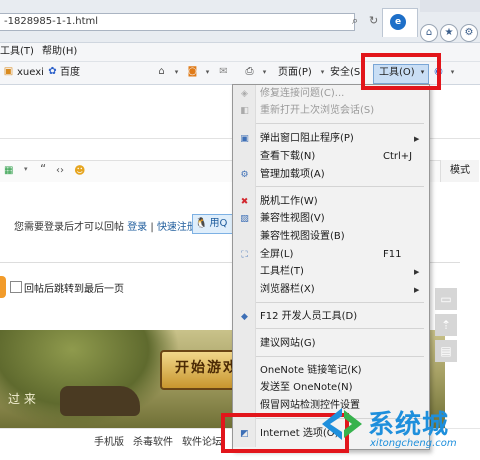 This screenshot has width=480, height=460. Describe the element at coordinates (292, 175) in the screenshot. I see `menu-item-manage-addons: 管理加载项(A)` at that location.